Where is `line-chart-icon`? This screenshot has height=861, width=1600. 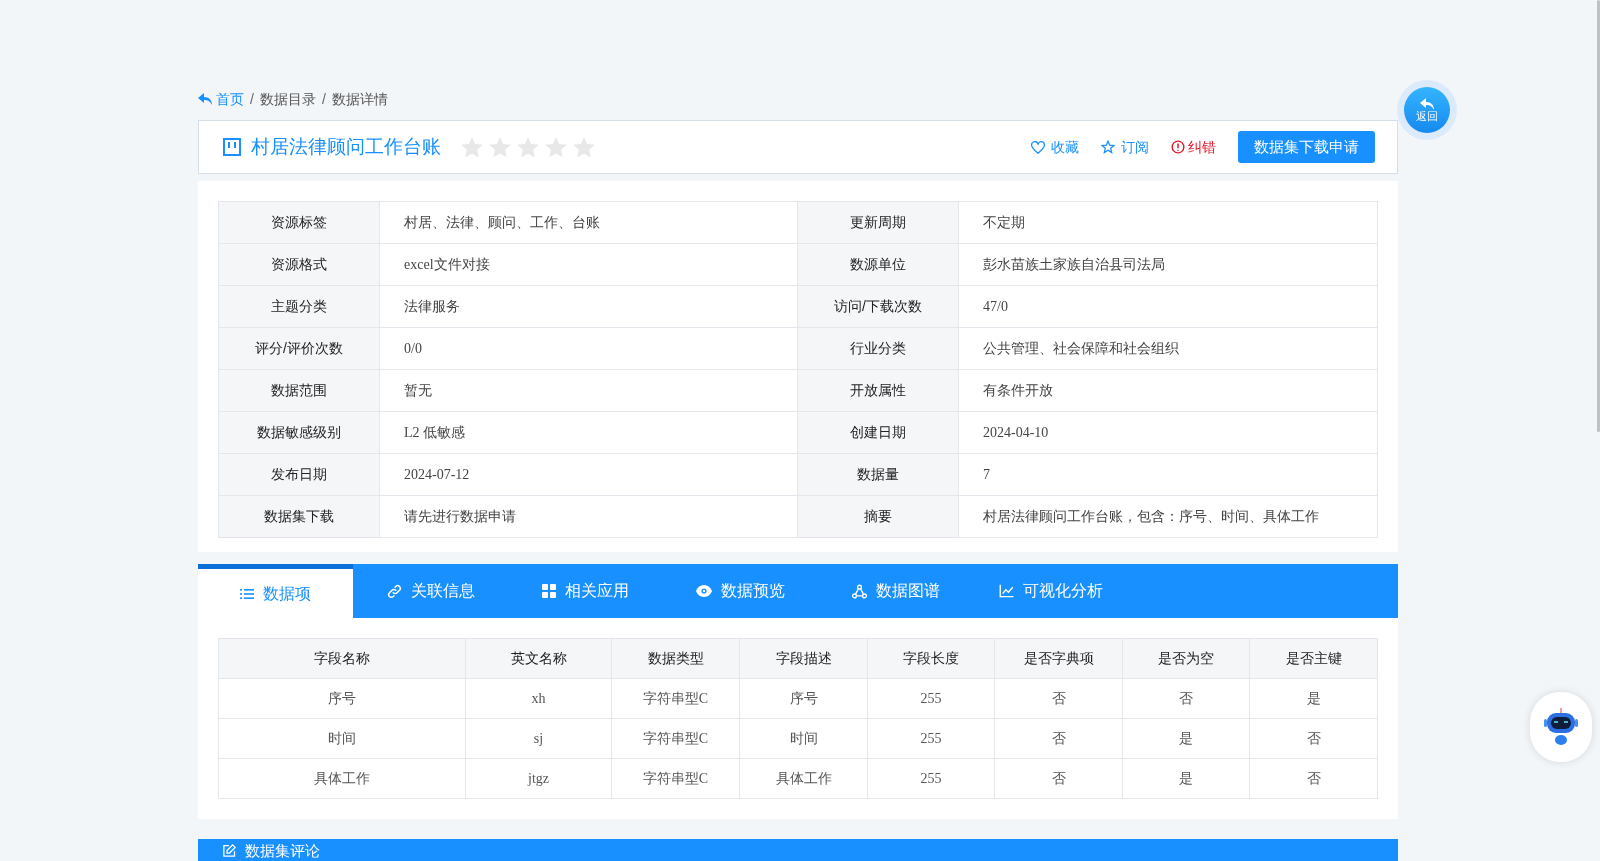
line-chart-icon is located at coordinates (1006, 591).